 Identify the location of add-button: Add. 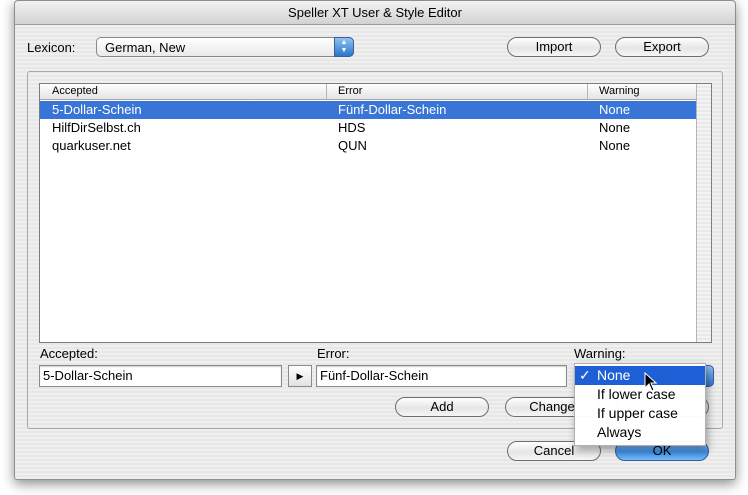
(442, 407).